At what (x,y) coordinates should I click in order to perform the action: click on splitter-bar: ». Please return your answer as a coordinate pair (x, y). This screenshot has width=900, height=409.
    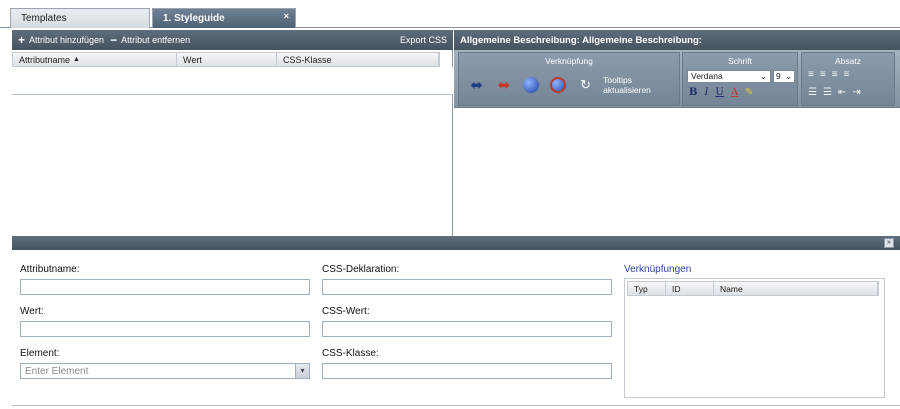
    Looking at the image, I should click on (456, 243).